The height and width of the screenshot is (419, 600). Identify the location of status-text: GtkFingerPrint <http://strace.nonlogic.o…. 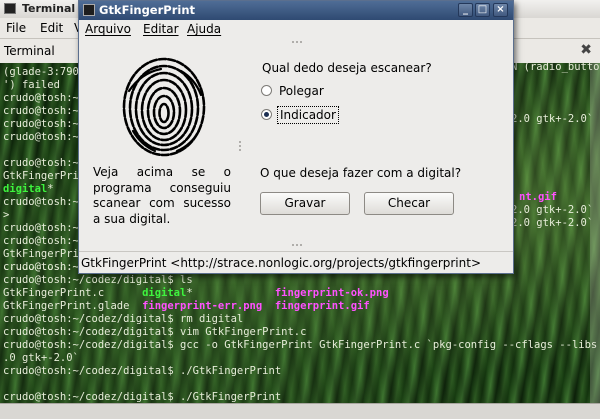
(281, 263).